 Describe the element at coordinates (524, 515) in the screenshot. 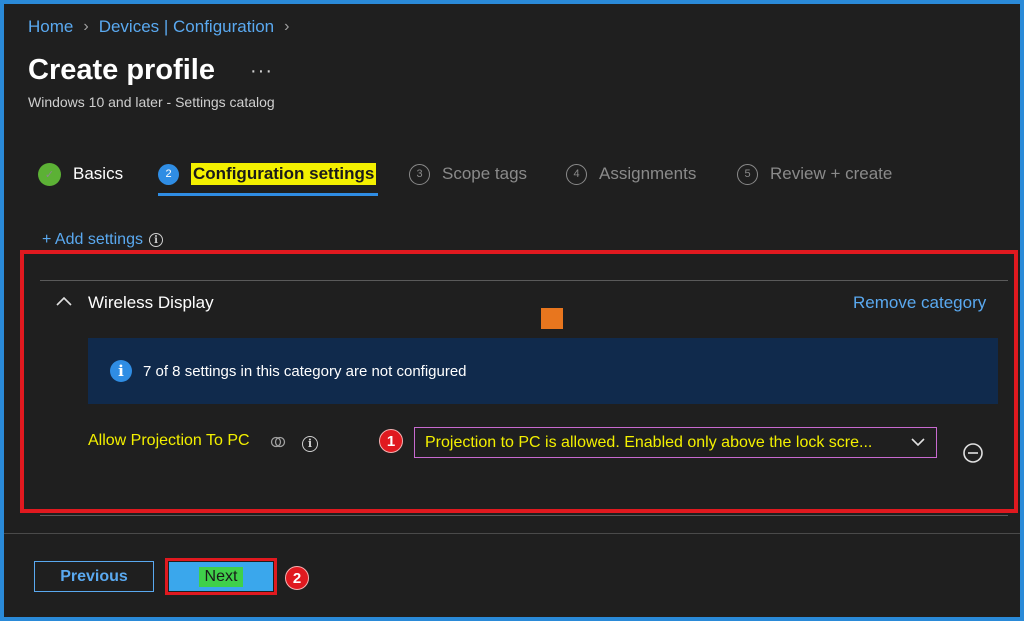

I see `divider` at that location.